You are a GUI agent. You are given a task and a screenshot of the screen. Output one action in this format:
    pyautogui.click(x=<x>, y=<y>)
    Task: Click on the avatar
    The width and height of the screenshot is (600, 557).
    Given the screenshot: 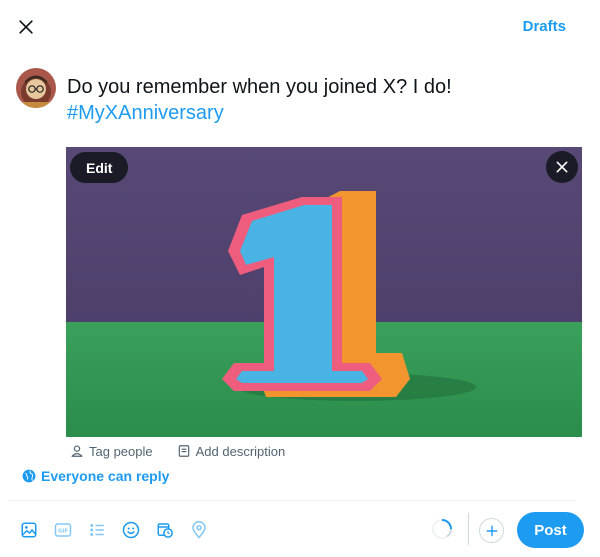 What is the action you would take?
    pyautogui.click(x=36, y=88)
    